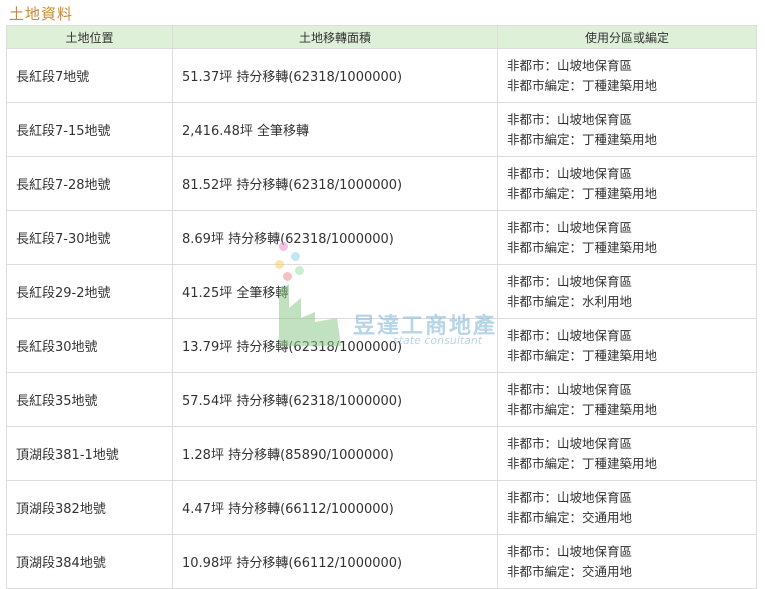  What do you see at coordinates (89, 561) in the screenshot?
I see `cell-location: 頂湖段384地號` at bounding box center [89, 561].